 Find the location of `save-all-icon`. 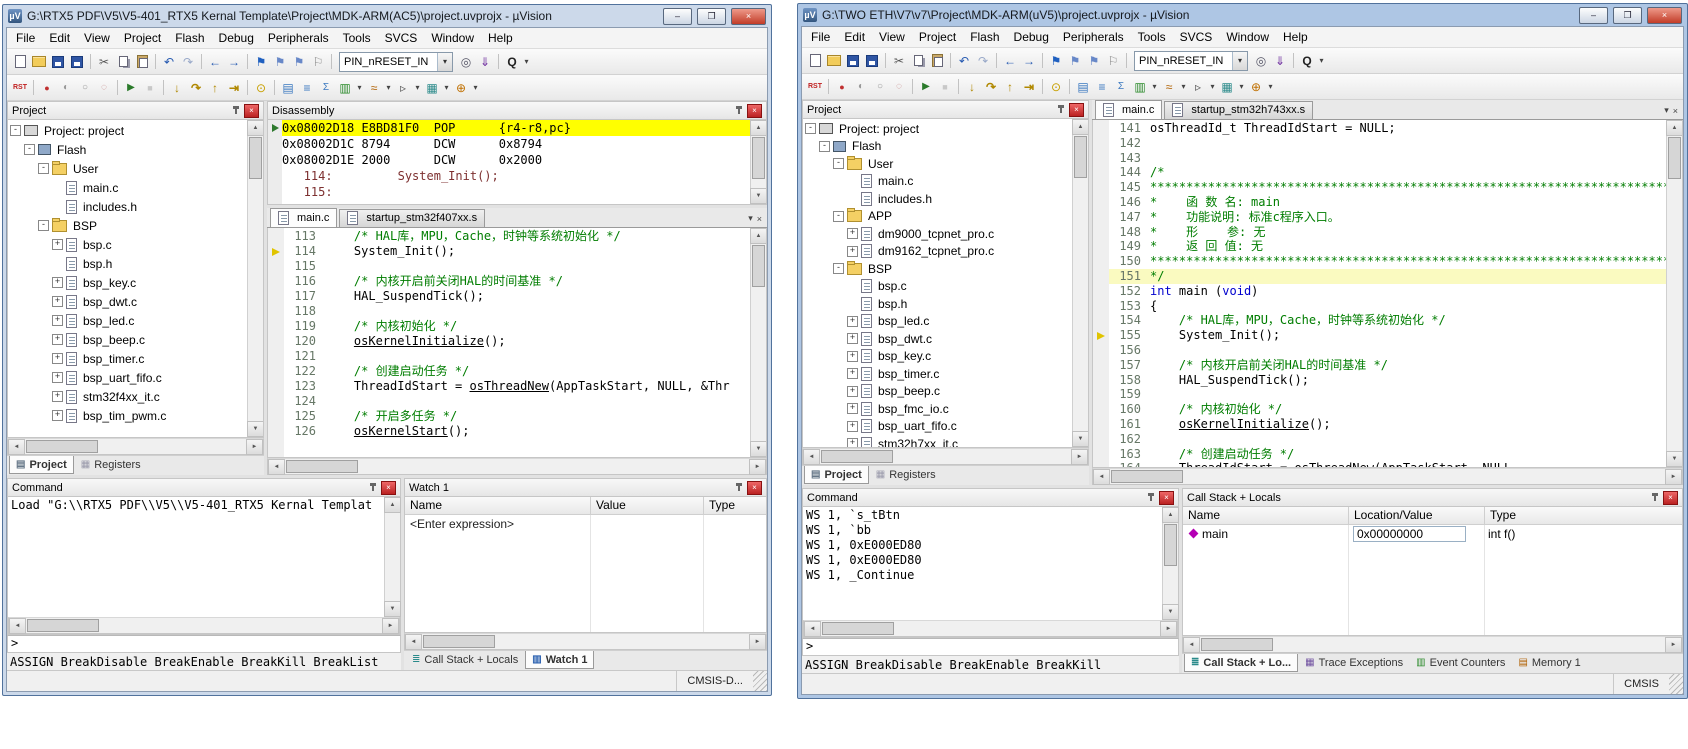

save-all-icon is located at coordinates (872, 60).